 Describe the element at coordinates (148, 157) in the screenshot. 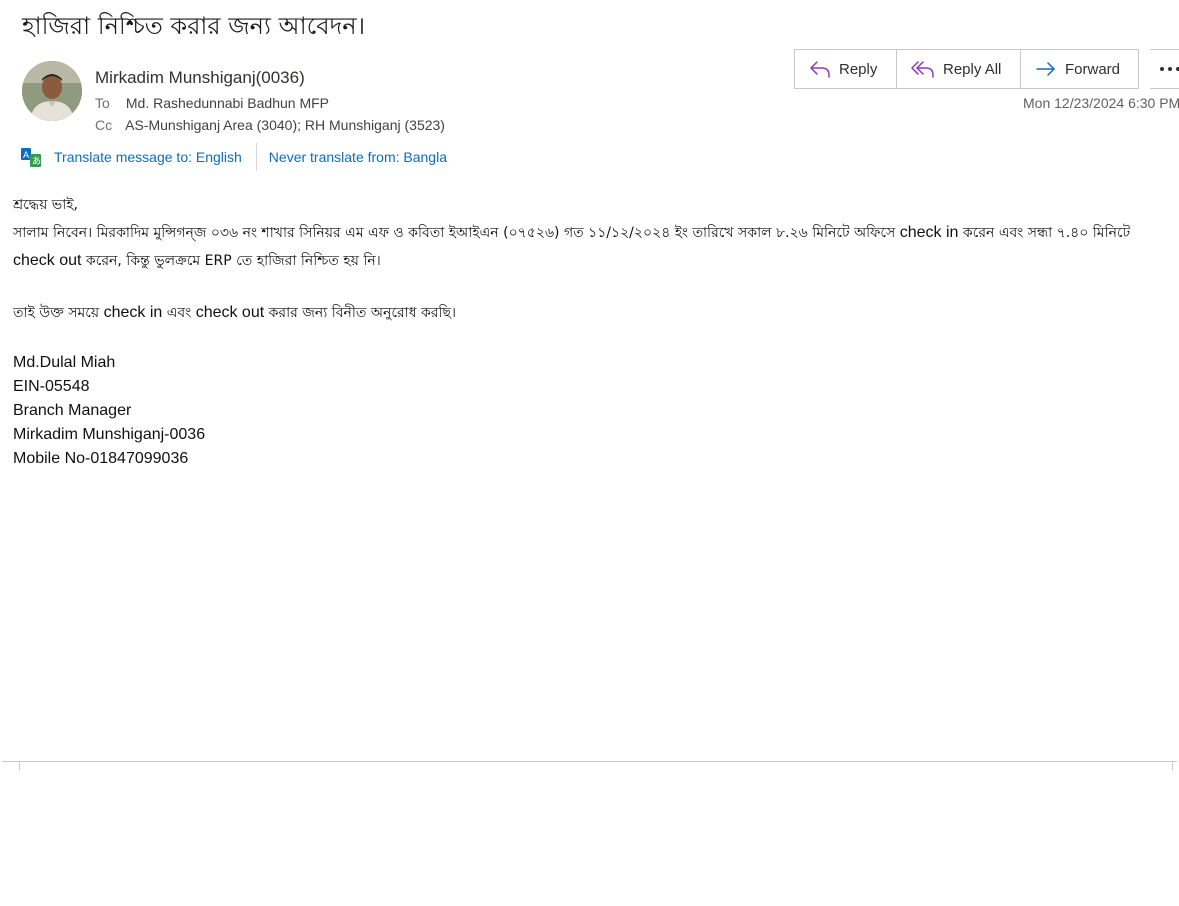

I see `translate-message-link: Translate message to: English` at that location.